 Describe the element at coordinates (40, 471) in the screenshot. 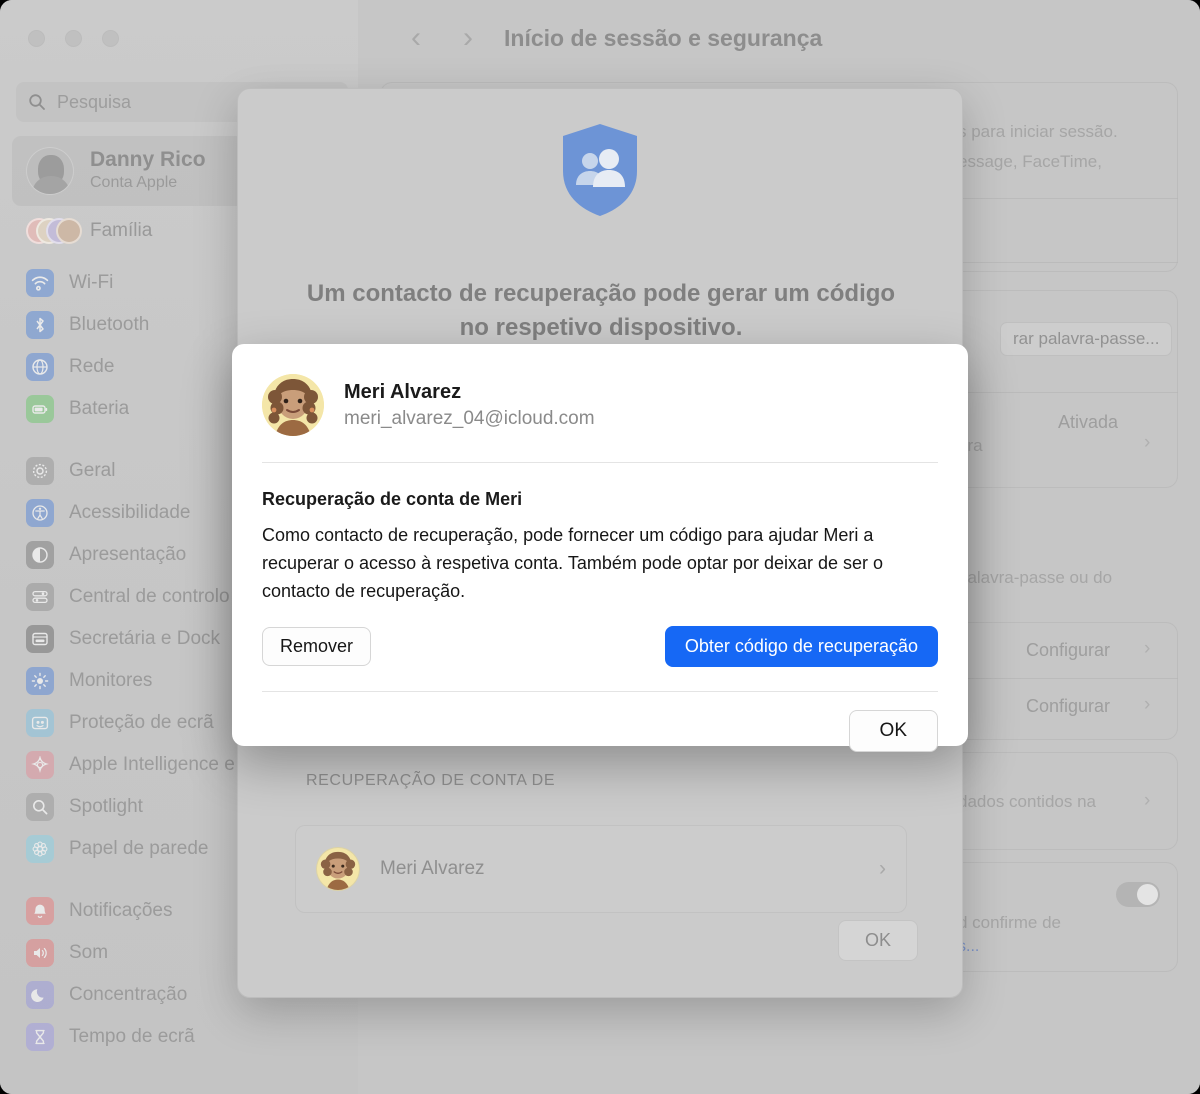

I see `gear-icon` at that location.